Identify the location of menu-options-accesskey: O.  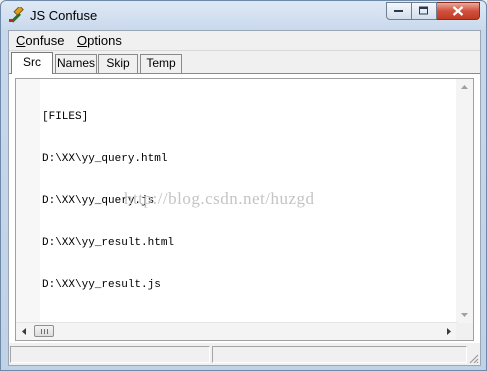
(82, 40).